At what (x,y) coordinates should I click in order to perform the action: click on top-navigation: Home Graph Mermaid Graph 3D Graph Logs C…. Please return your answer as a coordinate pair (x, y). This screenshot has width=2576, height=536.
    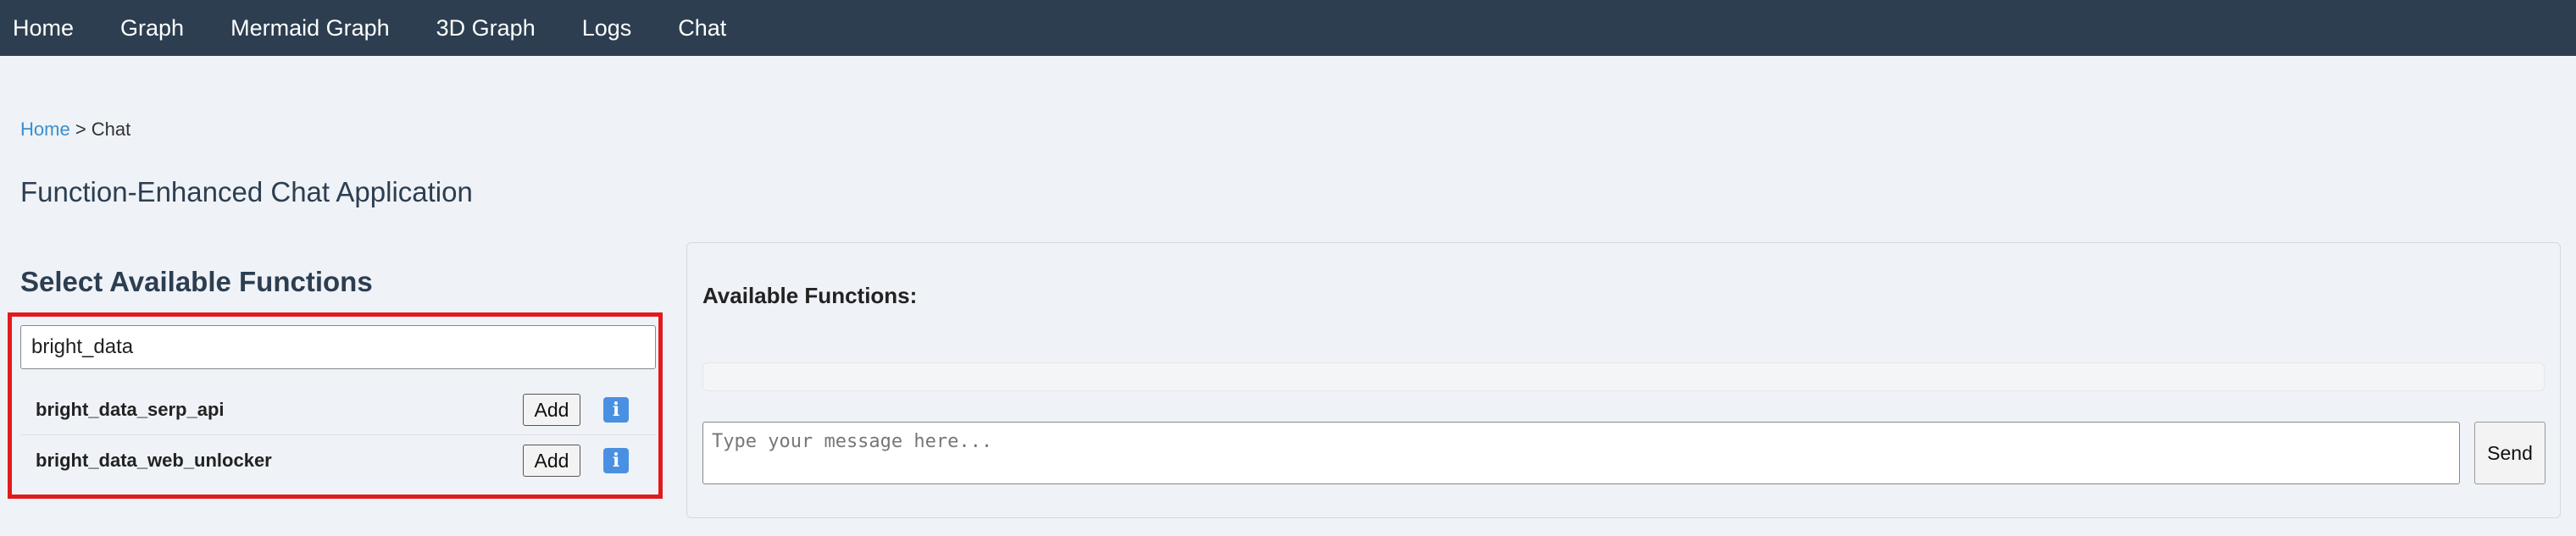
    Looking at the image, I should click on (1288, 28).